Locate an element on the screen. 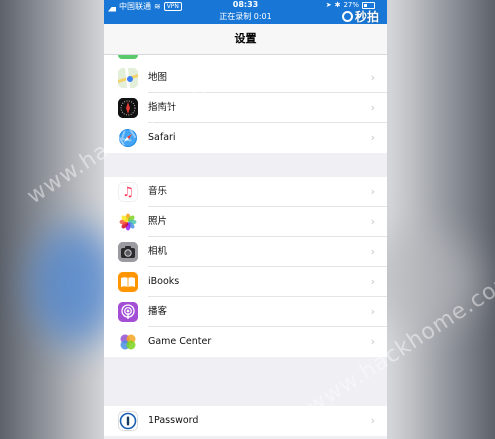 The image size is (495, 439). settings-row-label: 音乐 is located at coordinates (158, 191).